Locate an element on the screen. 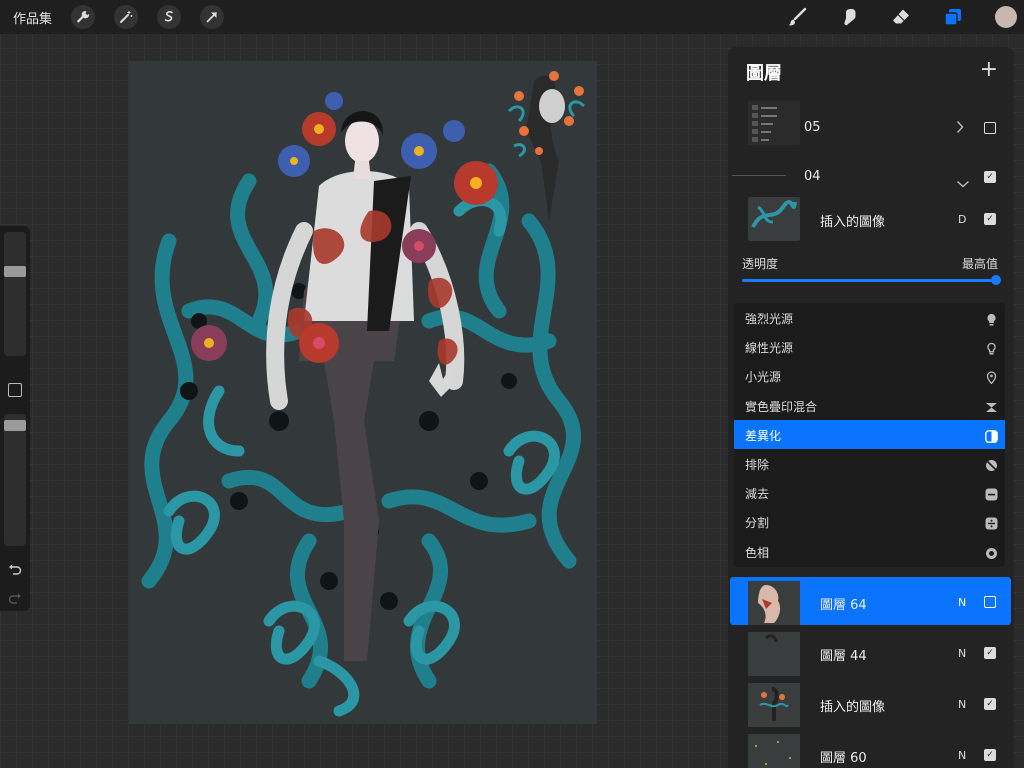  layer-row: 圖層 44 N ✓ is located at coordinates (871, 654).